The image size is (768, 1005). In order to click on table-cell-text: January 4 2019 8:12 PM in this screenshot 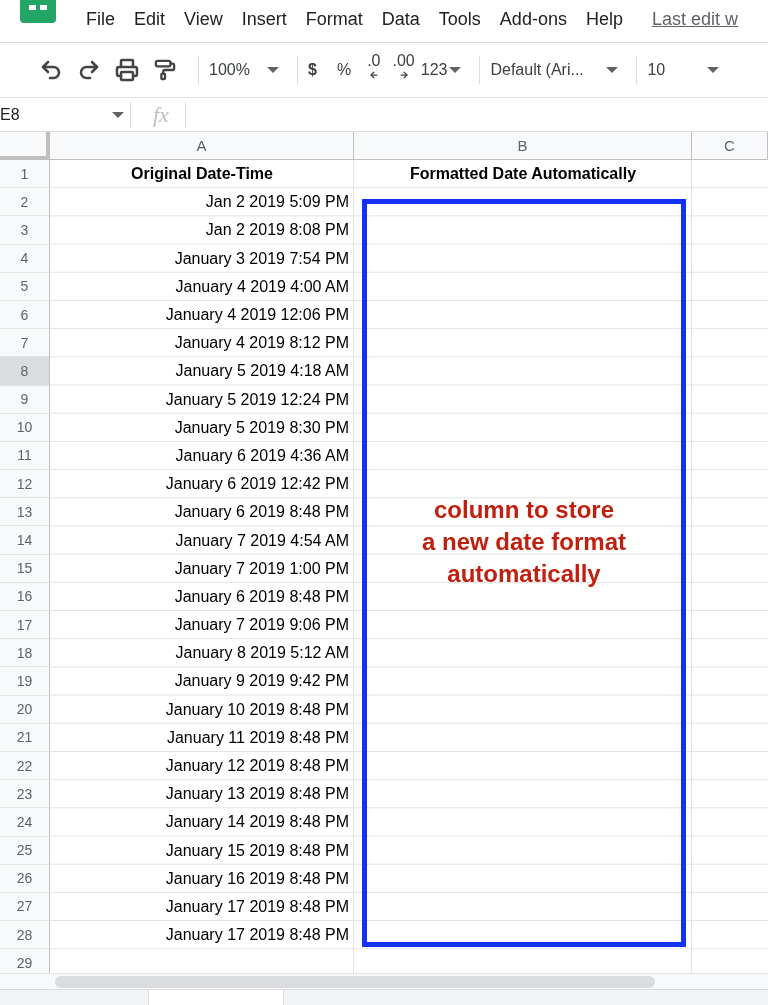, I will do `click(261, 343)`.